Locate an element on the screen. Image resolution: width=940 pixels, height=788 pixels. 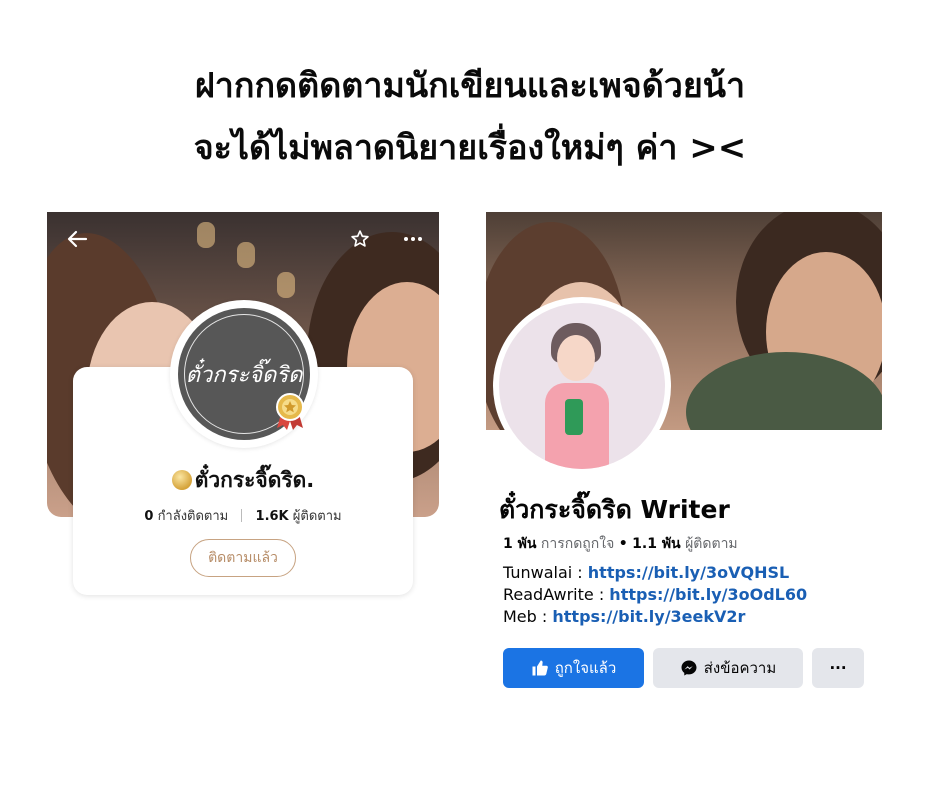
facebook-profile-avatar is located at coordinates (582, 386).